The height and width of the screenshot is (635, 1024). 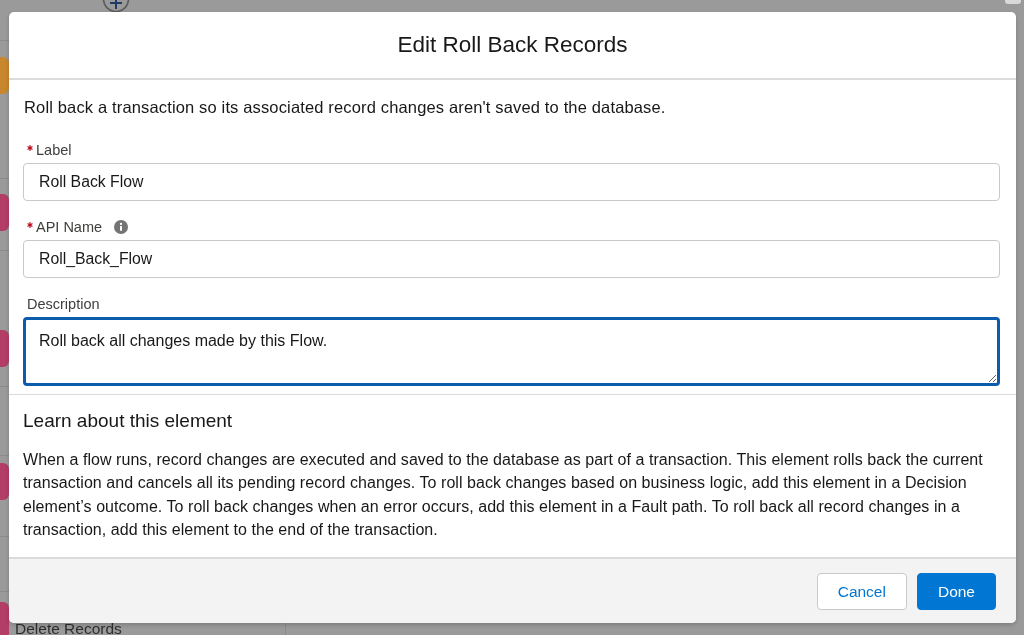 What do you see at coordinates (345, 107) in the screenshot?
I see `intro-text: Roll back a transaction so its associated record changes aren't saved to the database.` at bounding box center [345, 107].